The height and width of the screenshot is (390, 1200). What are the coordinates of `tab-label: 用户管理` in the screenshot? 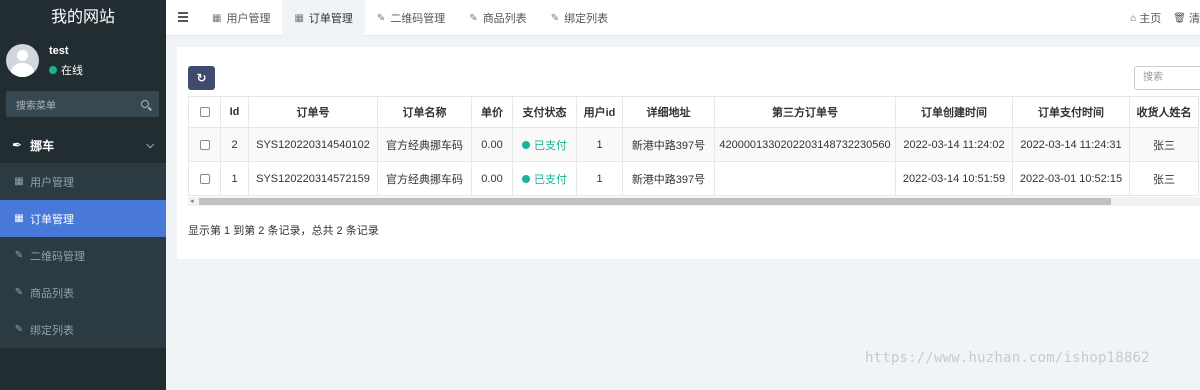 It's located at (248, 19).